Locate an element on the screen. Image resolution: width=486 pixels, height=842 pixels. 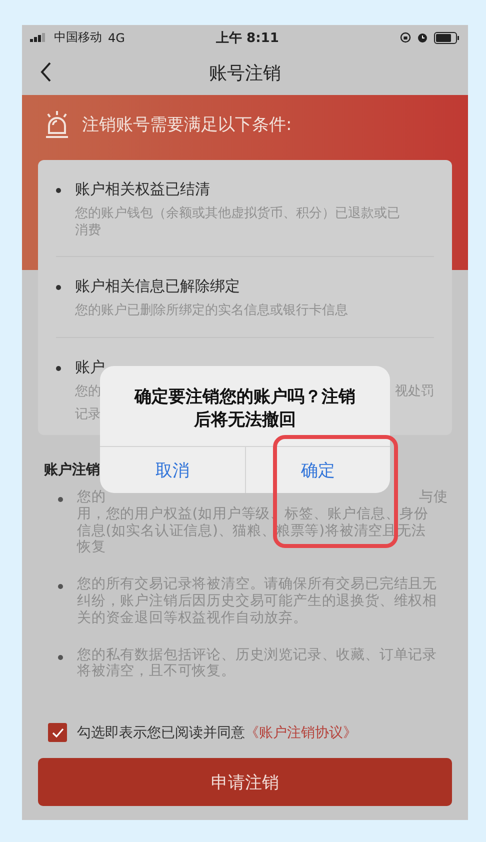
notice-text: 恢复 is located at coordinates (91, 547).